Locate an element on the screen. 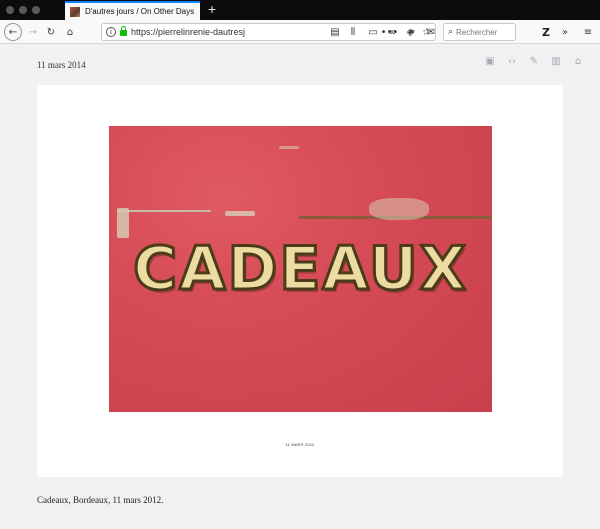 This screenshot has width=600, height=529. archive-icon: ▥ is located at coordinates (556, 61).